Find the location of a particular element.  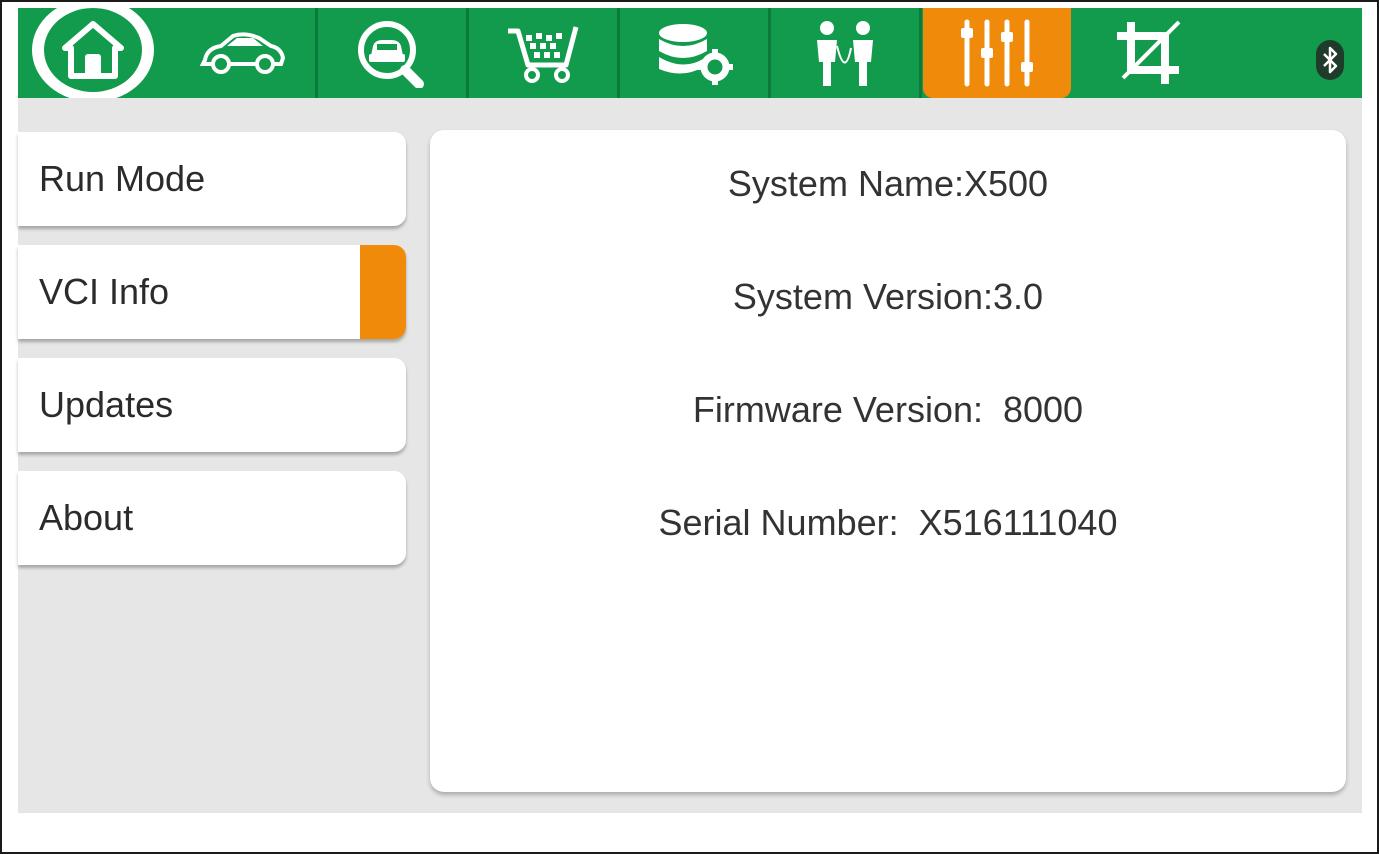

tab-vehicle-diagnosis is located at coordinates (243, 53).